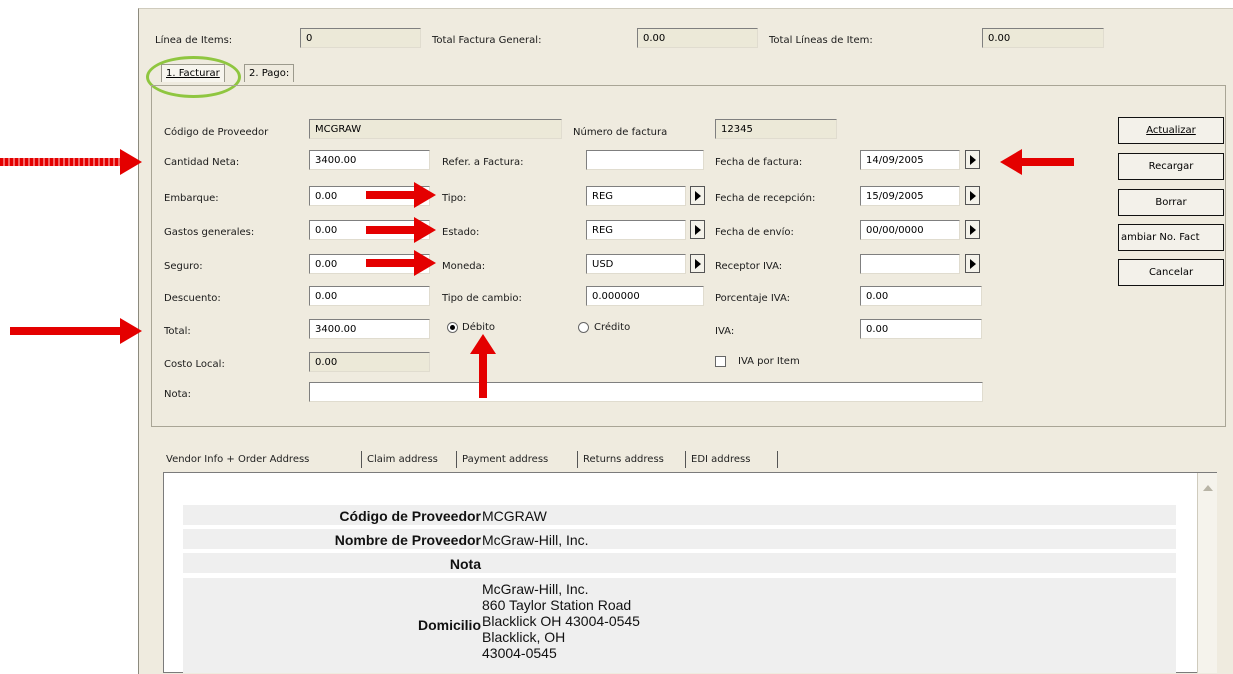 Image resolution: width=1233 pixels, height=674 pixels. I want to click on fecha-factura-label: Fecha de factura:, so click(759, 162).